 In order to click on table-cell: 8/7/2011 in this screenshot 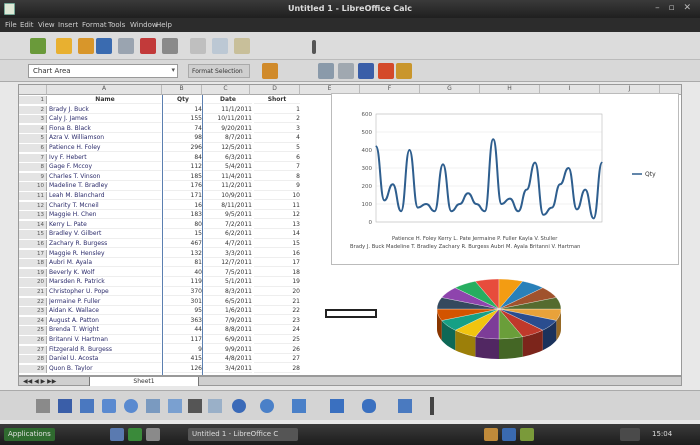, I will do `click(228, 138)`.